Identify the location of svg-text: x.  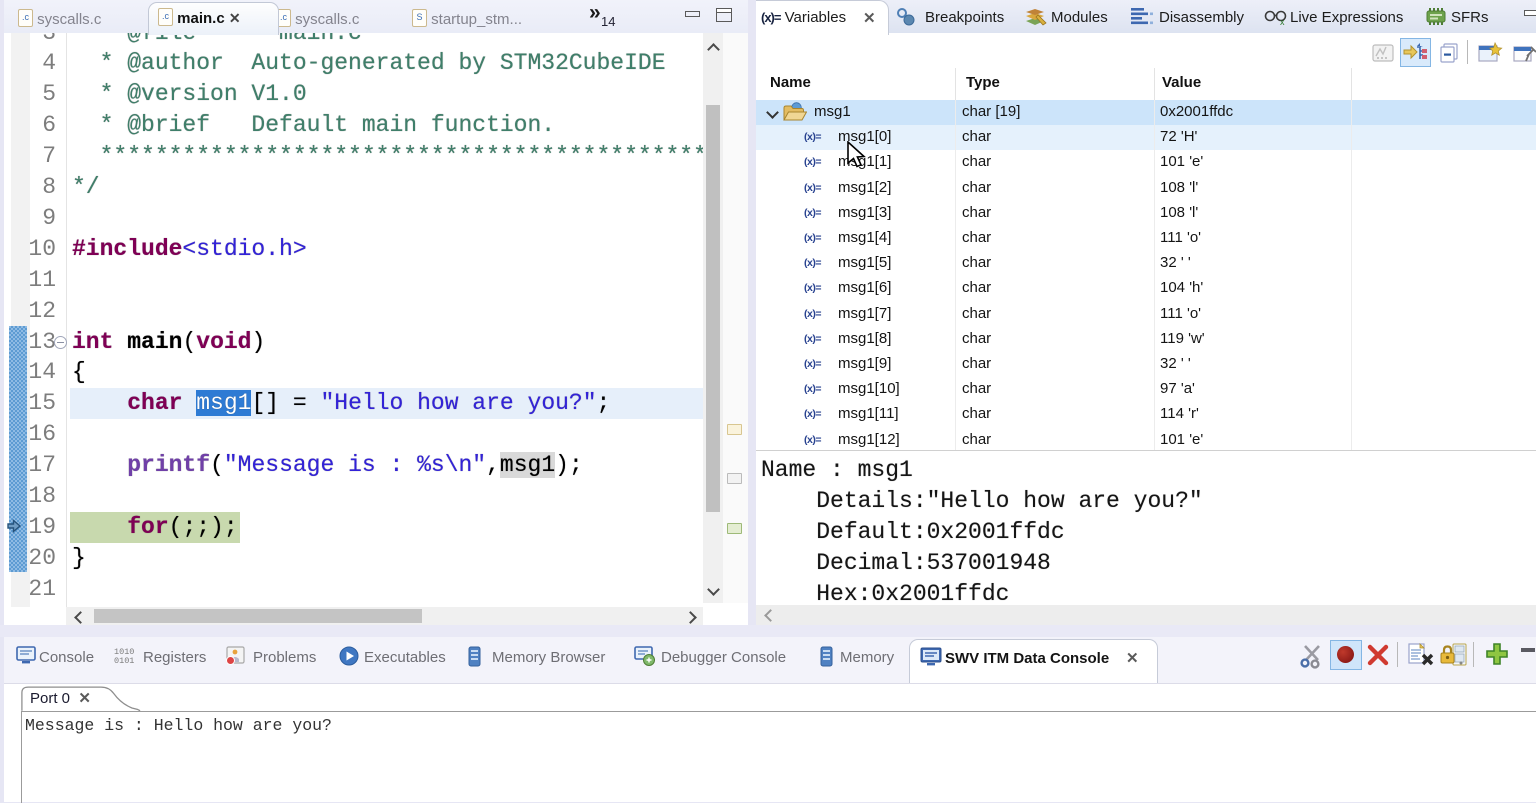
(1282, 21).